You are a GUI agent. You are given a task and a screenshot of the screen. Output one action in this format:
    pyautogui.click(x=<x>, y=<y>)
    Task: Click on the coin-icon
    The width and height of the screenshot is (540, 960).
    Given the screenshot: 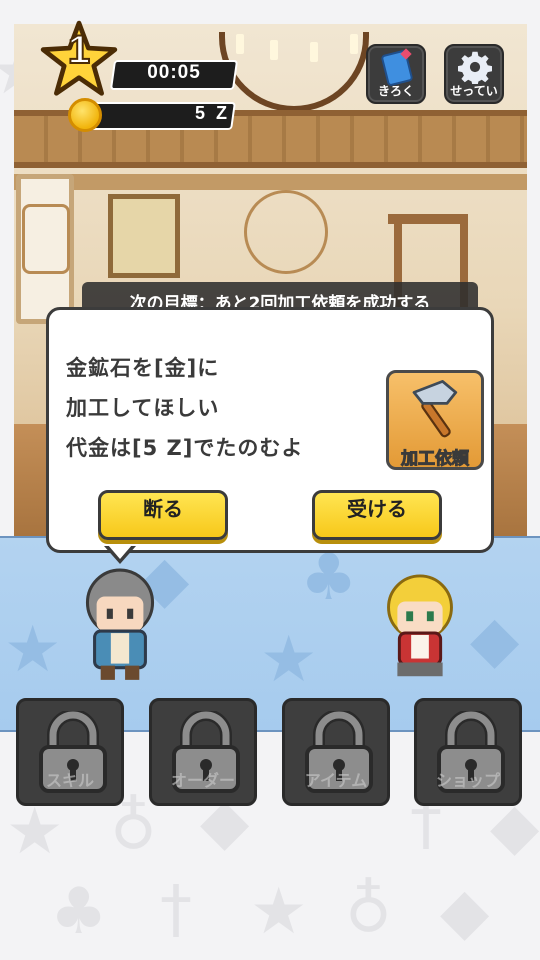 What is the action you would take?
    pyautogui.click(x=85, y=115)
    